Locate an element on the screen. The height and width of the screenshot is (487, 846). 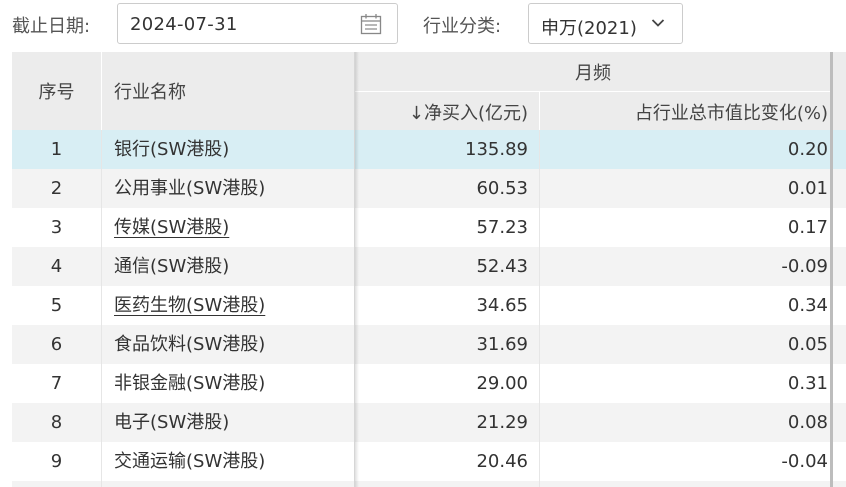
header-index: 序号 is located at coordinates (56, 92).